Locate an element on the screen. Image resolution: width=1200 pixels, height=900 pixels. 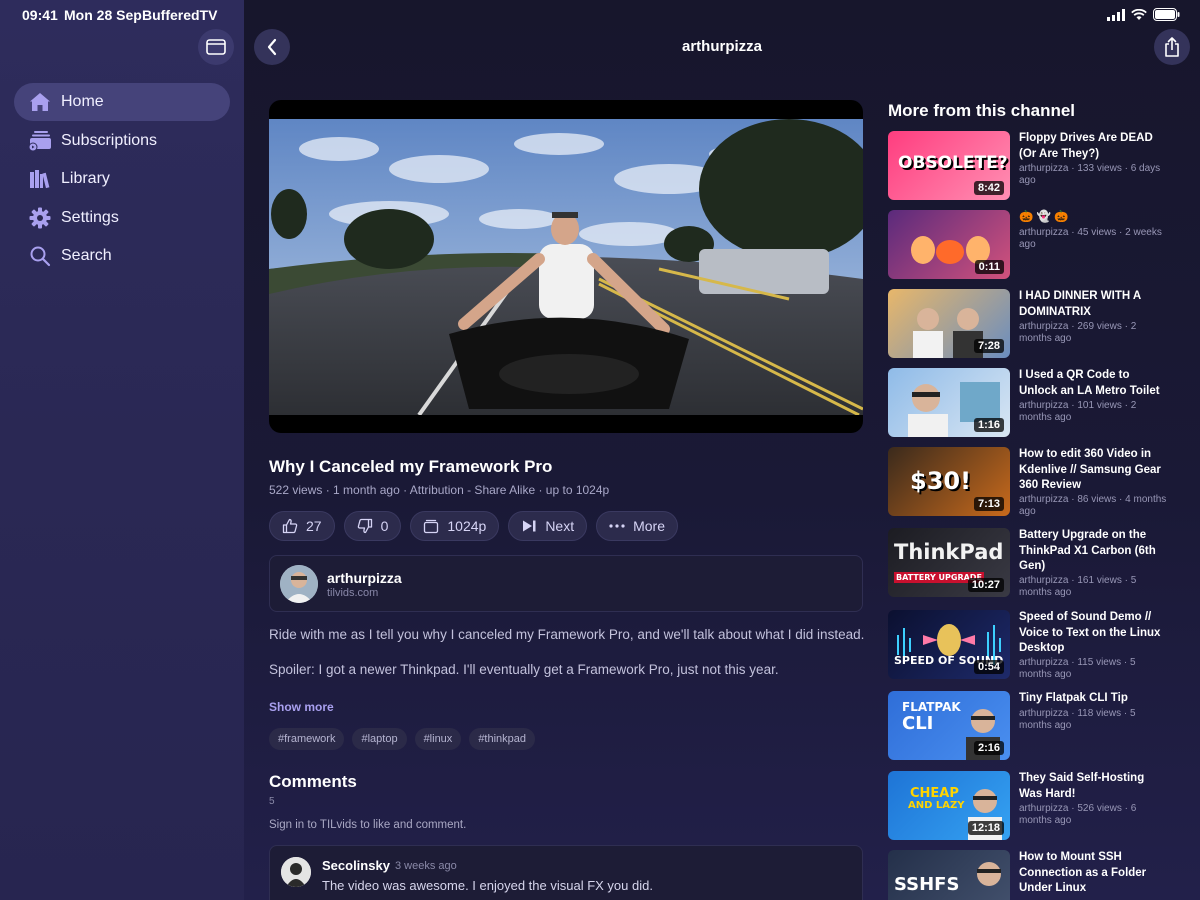
video-thumbnail: FLATPAK CLI 2:16 is located at coordinates (949, 725).